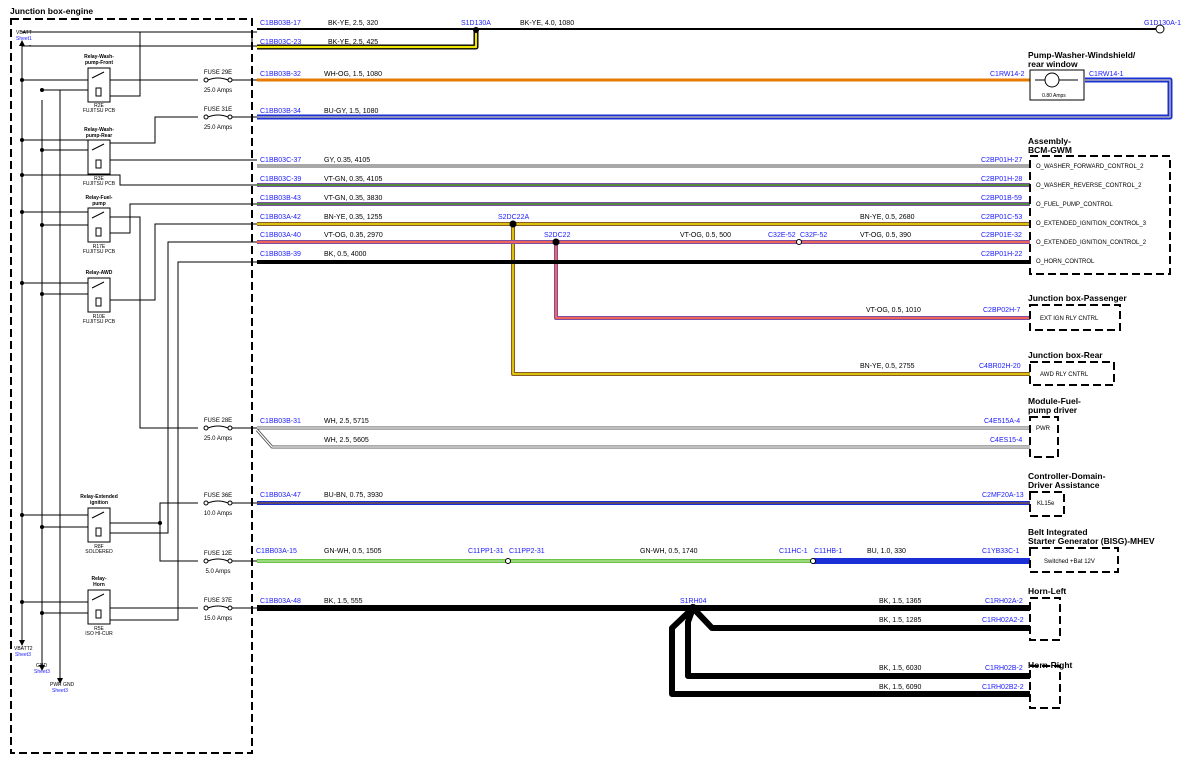 The image size is (1189, 762). I want to click on svg-text: ignition, so click(99, 503).